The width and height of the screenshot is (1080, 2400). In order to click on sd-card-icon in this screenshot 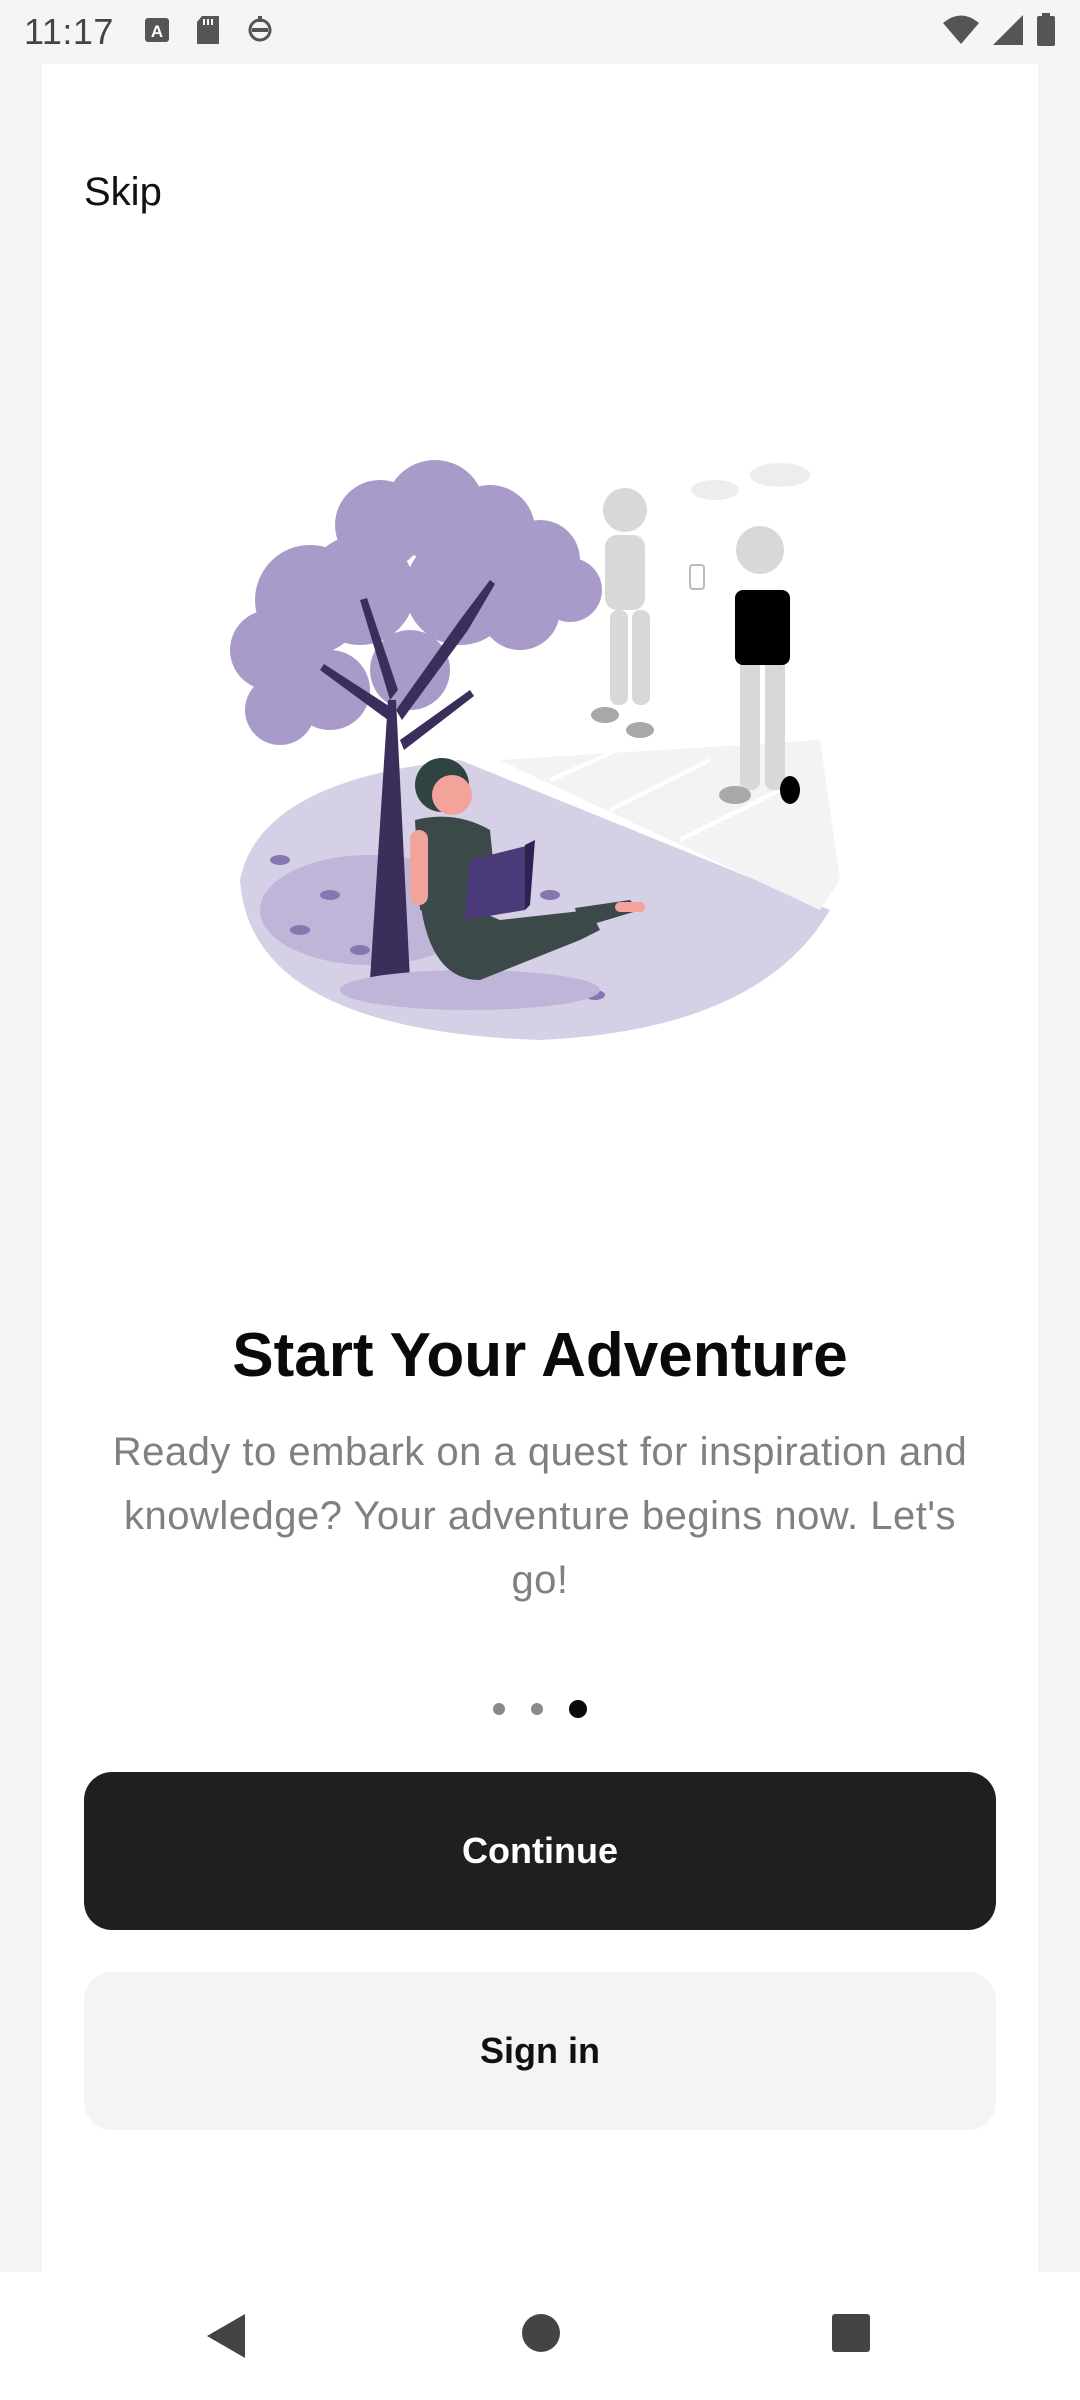, I will do `click(208, 32)`.